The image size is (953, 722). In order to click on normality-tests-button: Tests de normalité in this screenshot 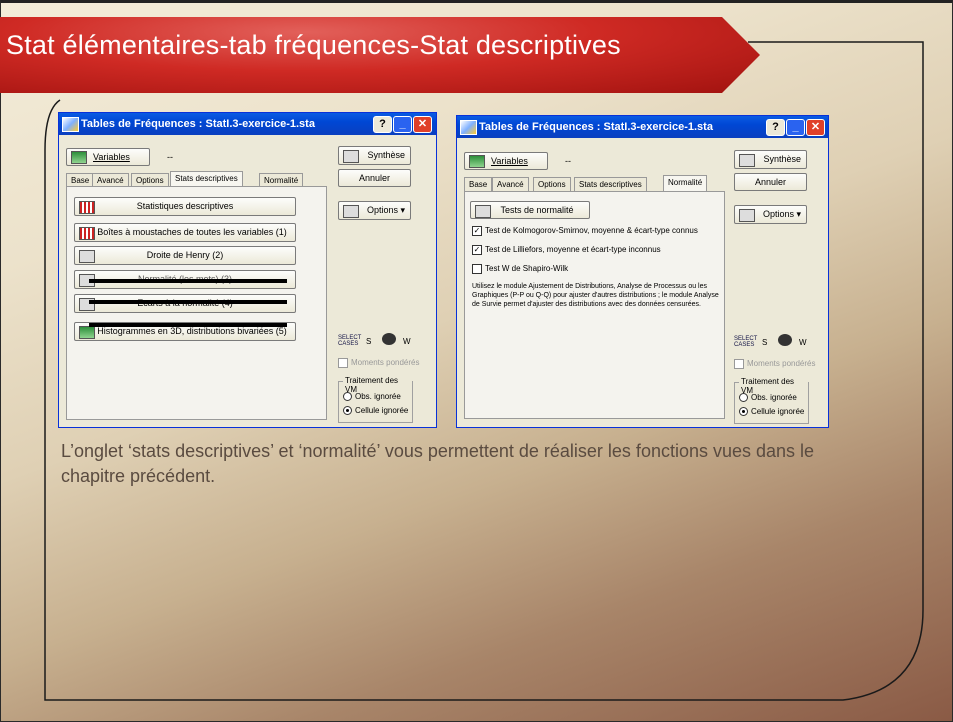, I will do `click(530, 210)`.